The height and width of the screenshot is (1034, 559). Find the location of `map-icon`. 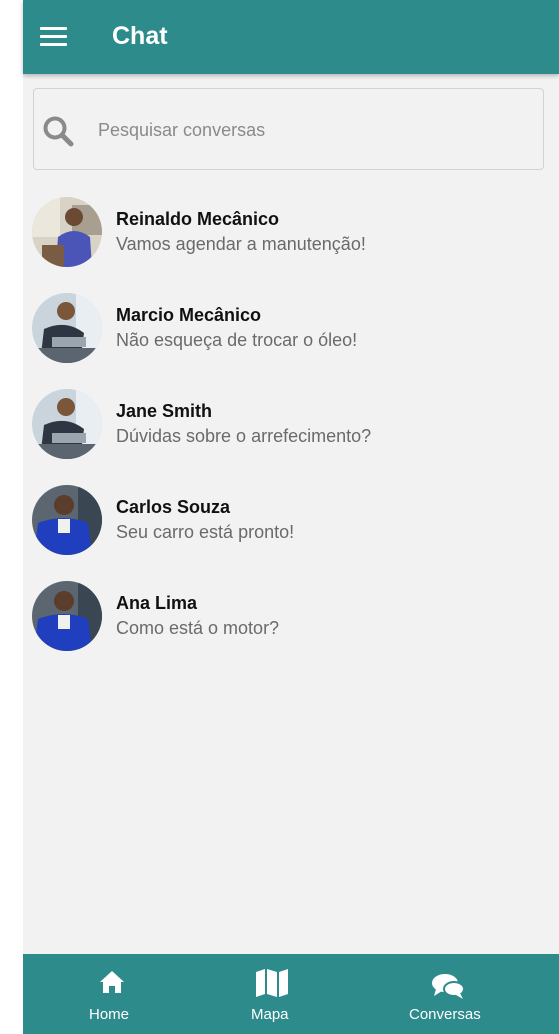

map-icon is located at coordinates (272, 983).